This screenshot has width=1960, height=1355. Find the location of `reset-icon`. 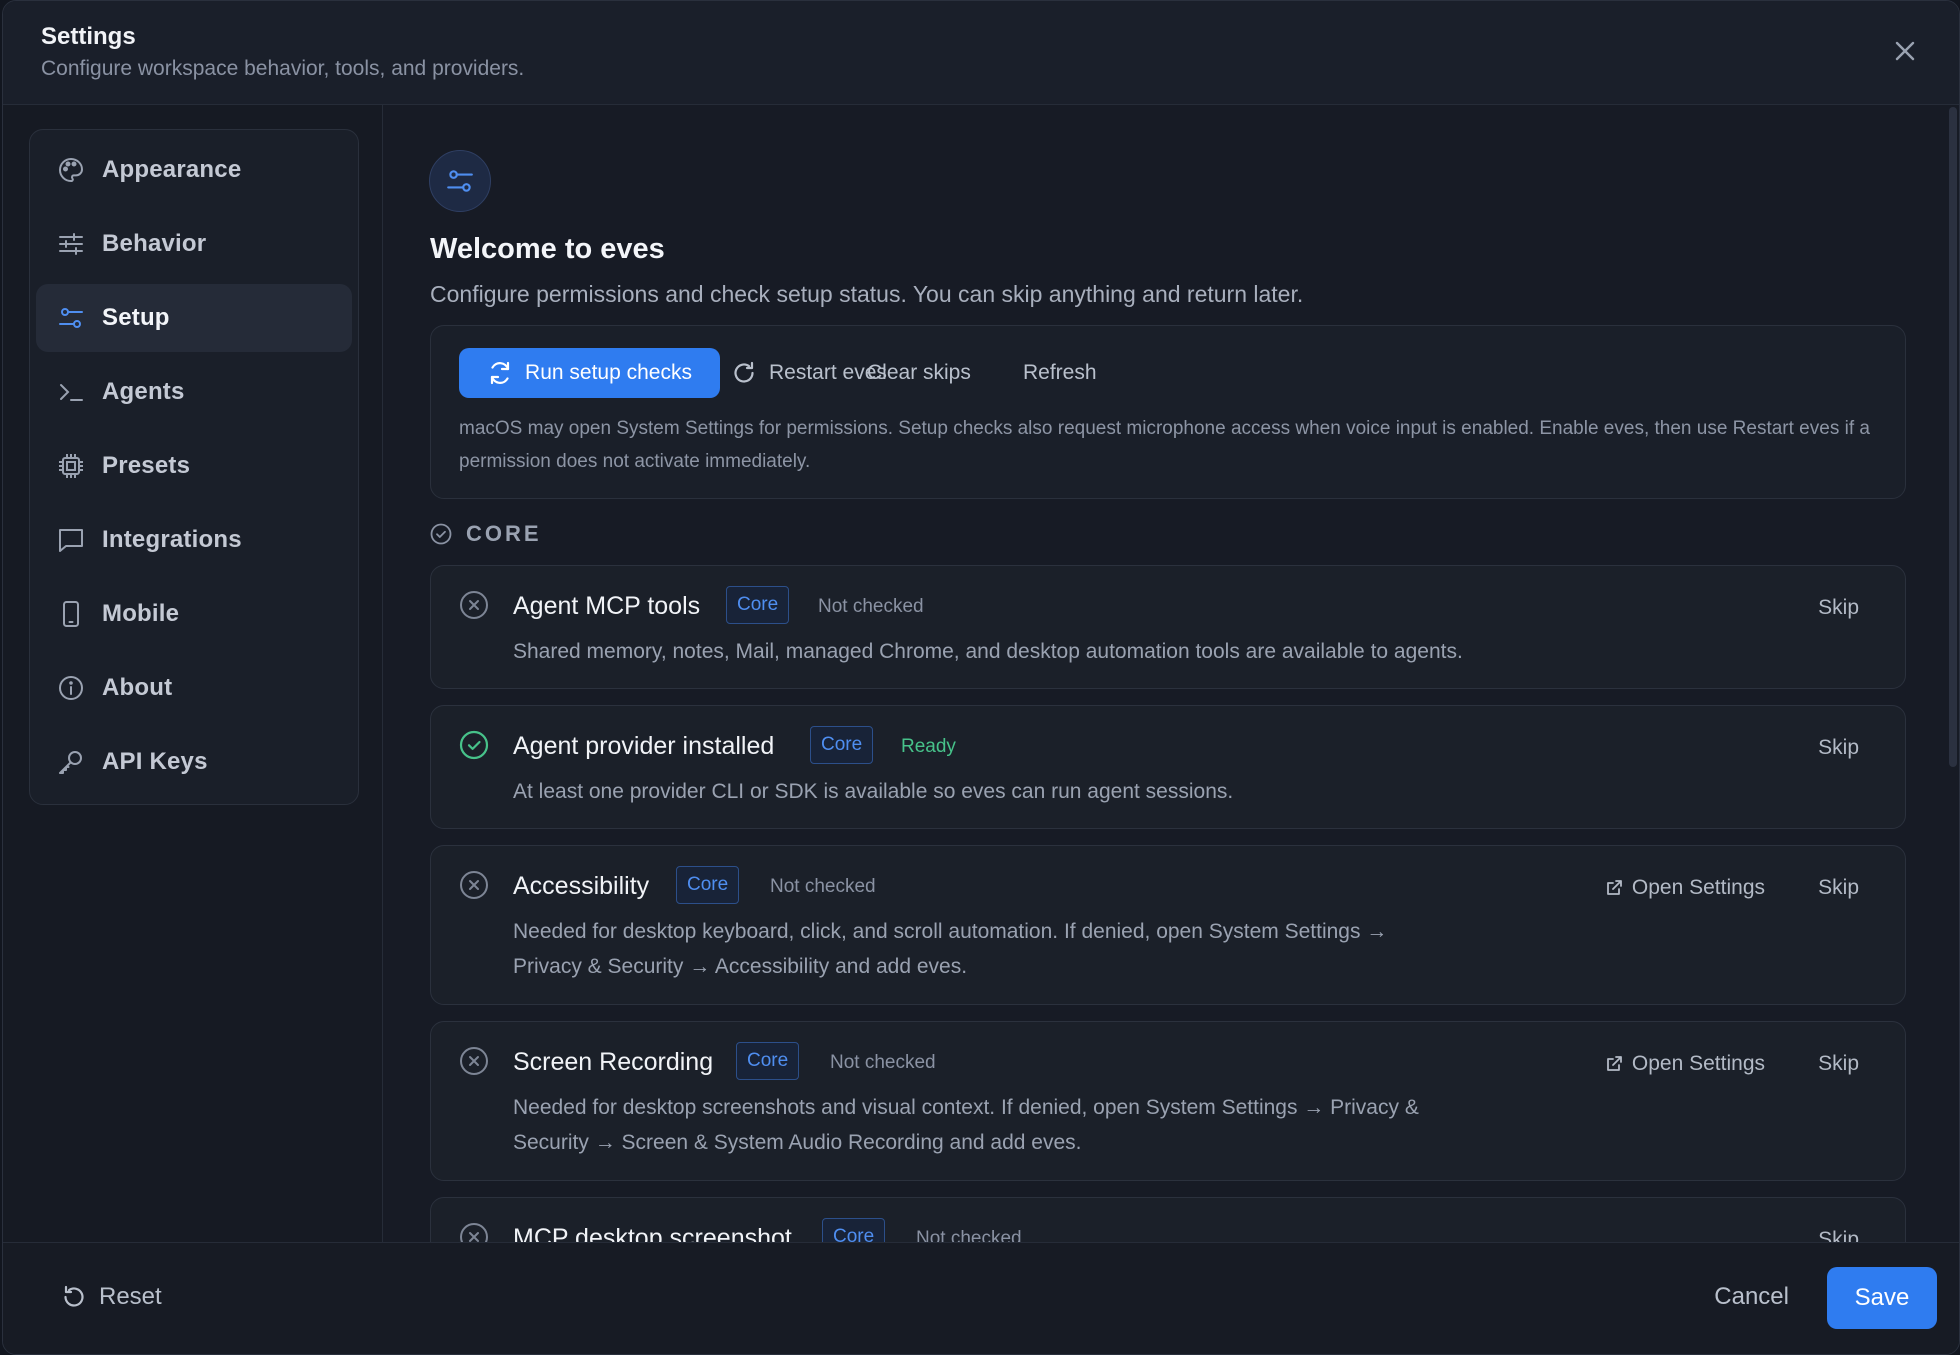

reset-icon is located at coordinates (74, 1296).